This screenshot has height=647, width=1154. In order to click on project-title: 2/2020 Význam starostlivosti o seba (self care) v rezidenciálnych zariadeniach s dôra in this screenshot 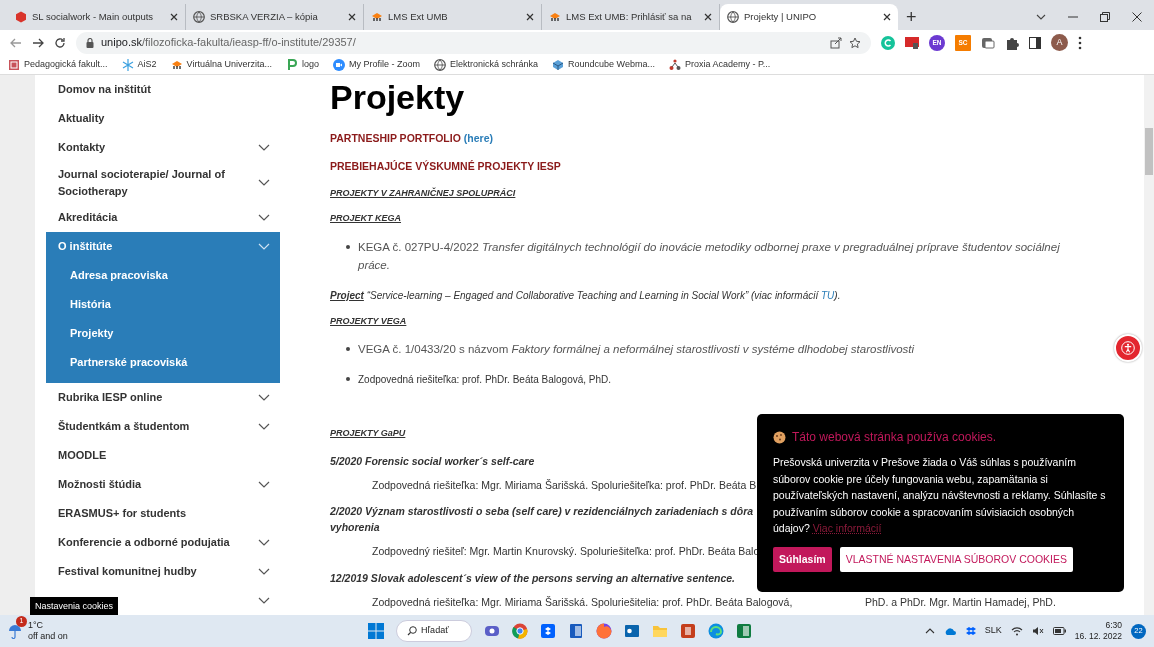, I will do `click(542, 512)`.